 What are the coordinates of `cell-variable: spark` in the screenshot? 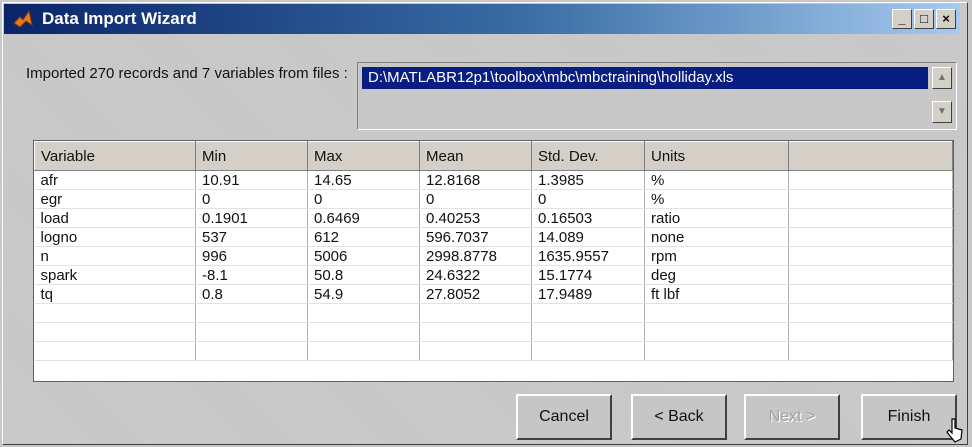 It's located at (115, 275).